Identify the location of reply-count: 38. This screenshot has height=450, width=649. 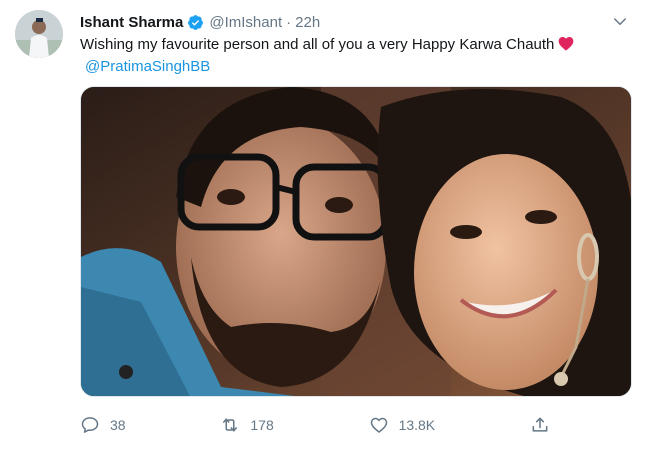
(118, 425).